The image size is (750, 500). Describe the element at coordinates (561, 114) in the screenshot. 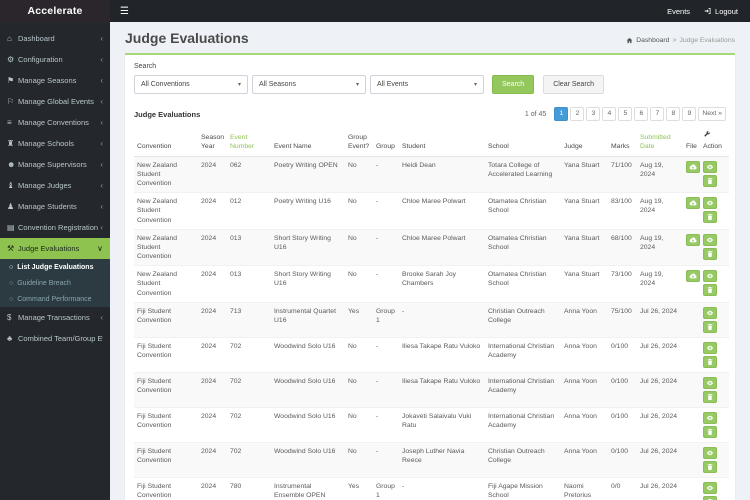

I see `pagination-page-1: 1` at that location.